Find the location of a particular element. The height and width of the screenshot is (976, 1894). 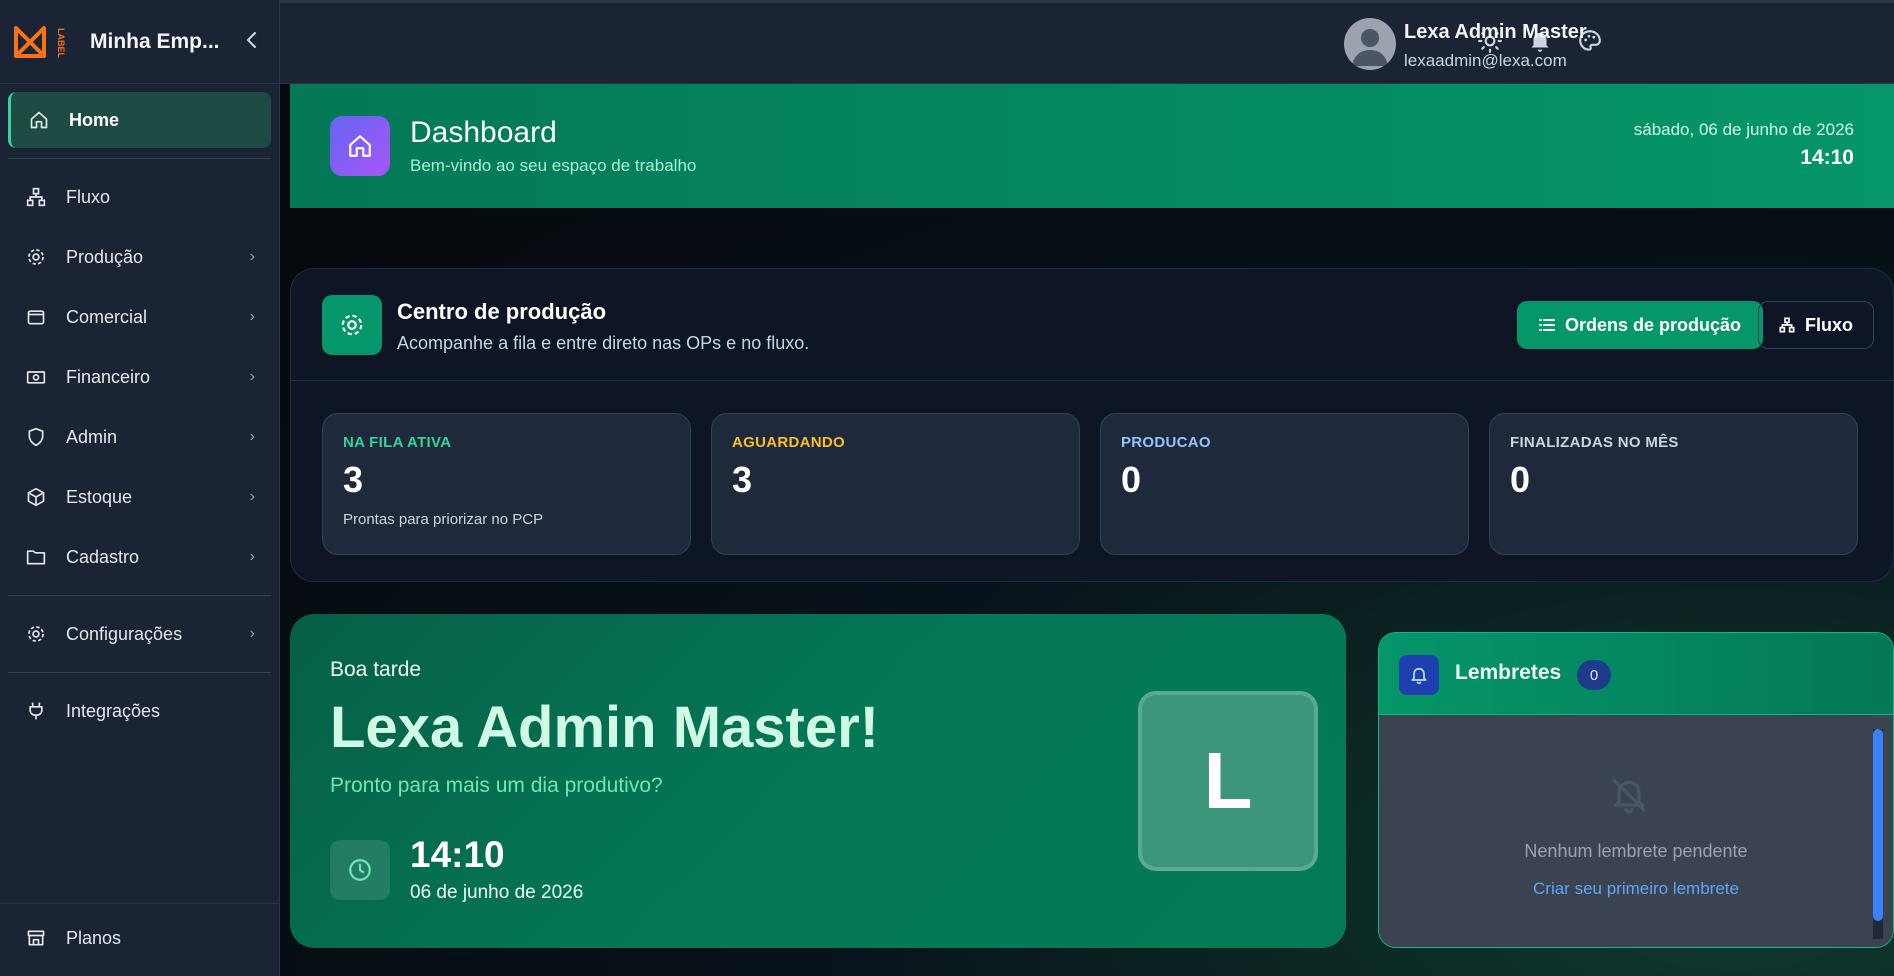

welcome-date: 06 de junho de 2026 is located at coordinates (497, 892).